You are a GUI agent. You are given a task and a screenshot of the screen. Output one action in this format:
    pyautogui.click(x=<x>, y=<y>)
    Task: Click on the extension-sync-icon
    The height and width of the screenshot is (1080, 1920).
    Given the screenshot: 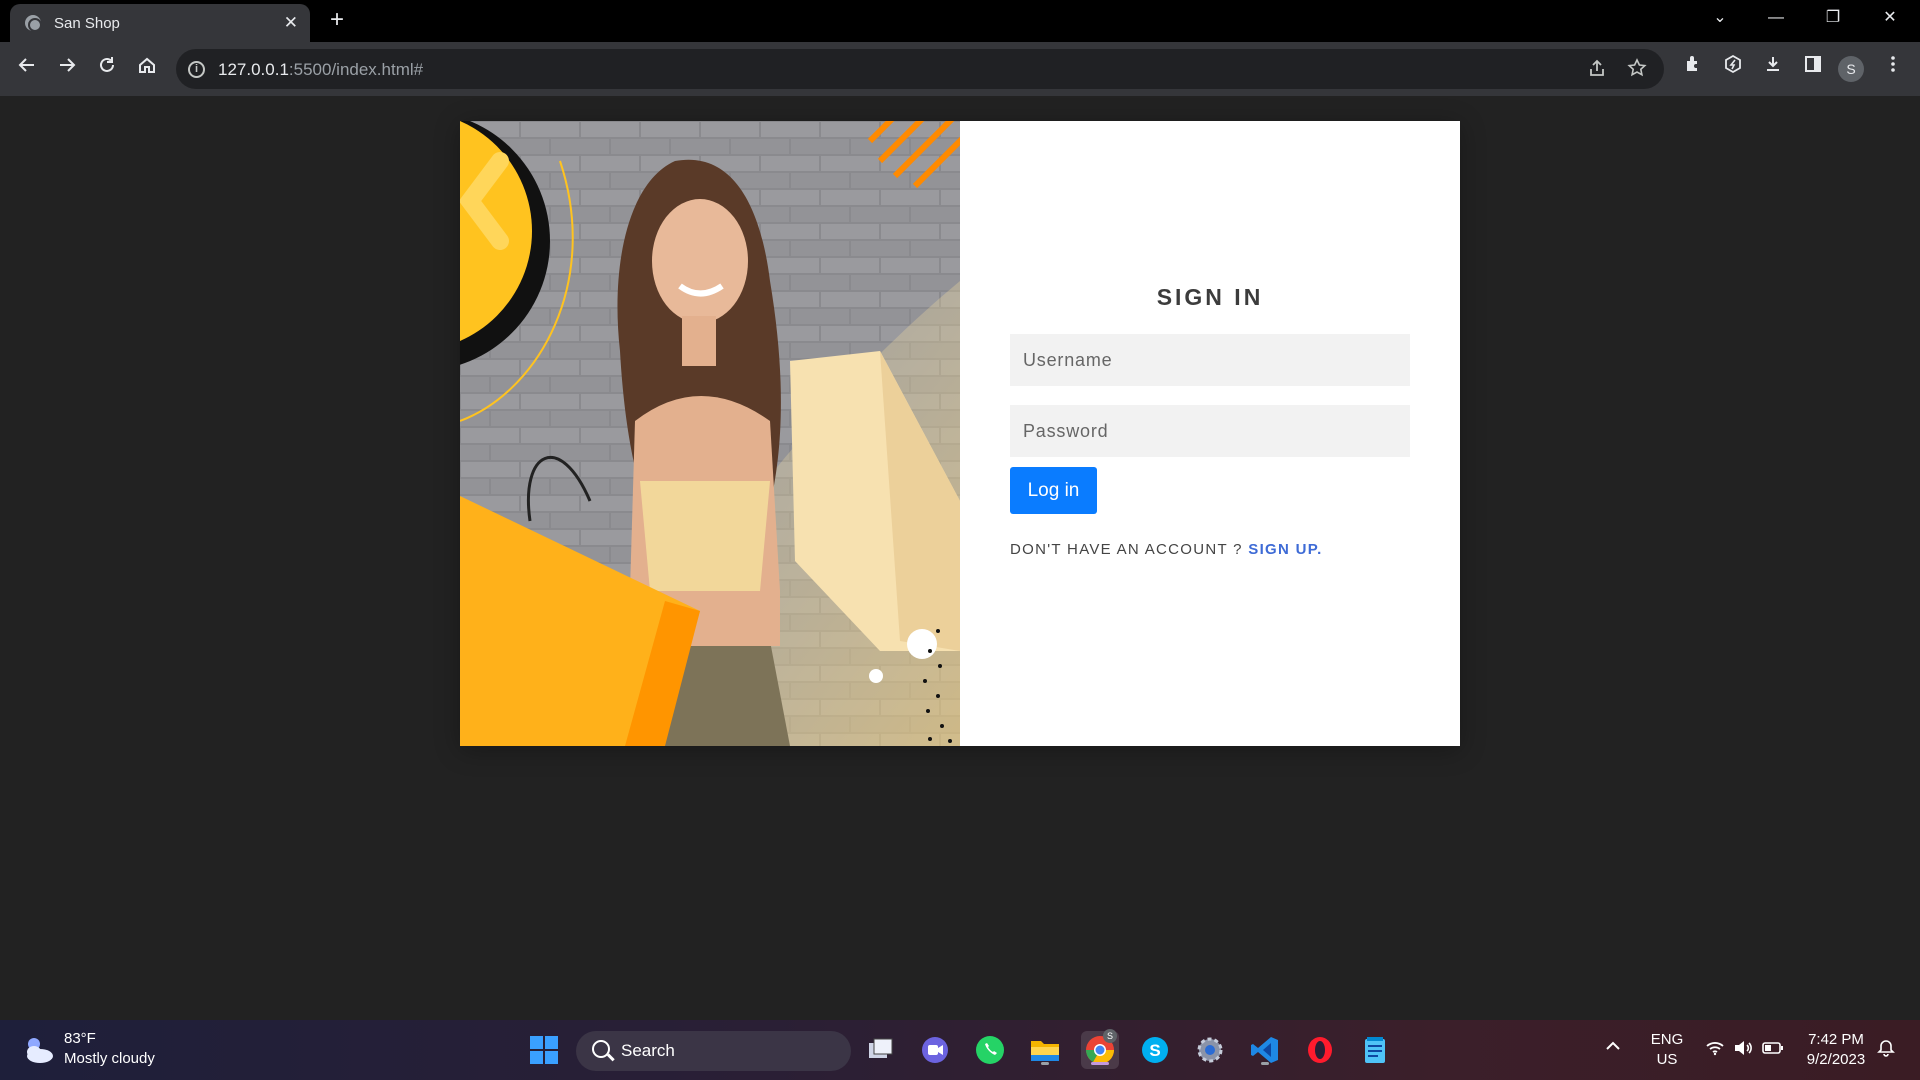 What is the action you would take?
    pyautogui.click(x=1733, y=69)
    